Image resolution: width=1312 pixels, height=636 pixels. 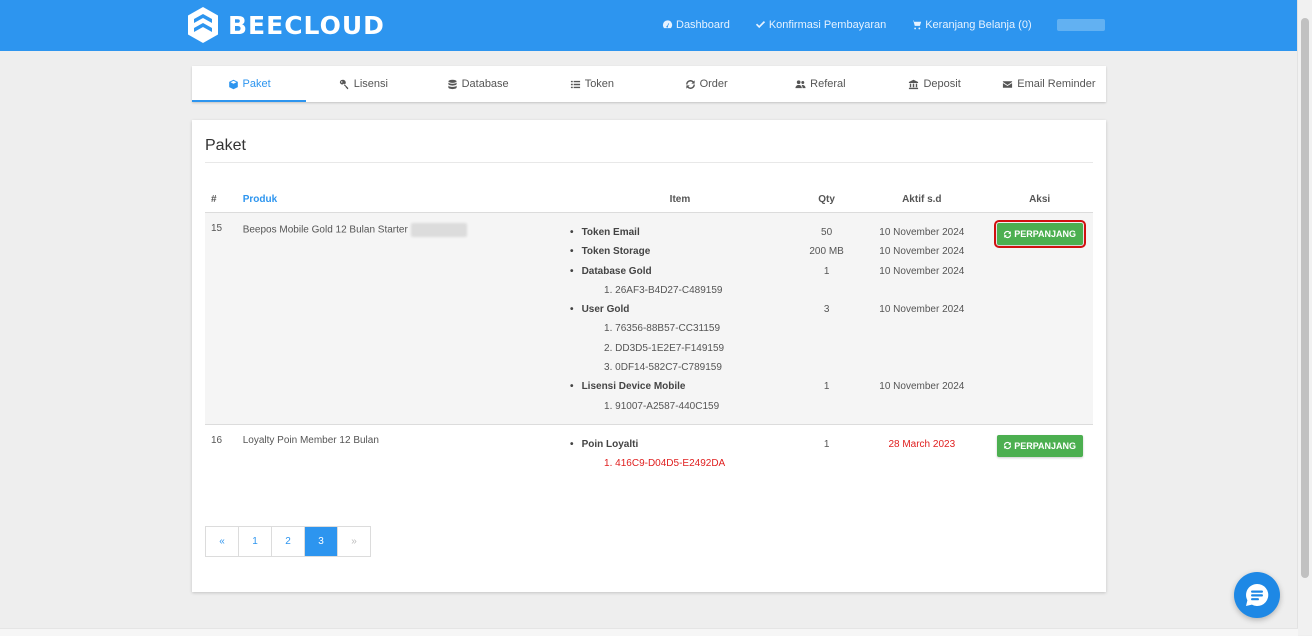 I want to click on tab-token: Token, so click(x=592, y=84).